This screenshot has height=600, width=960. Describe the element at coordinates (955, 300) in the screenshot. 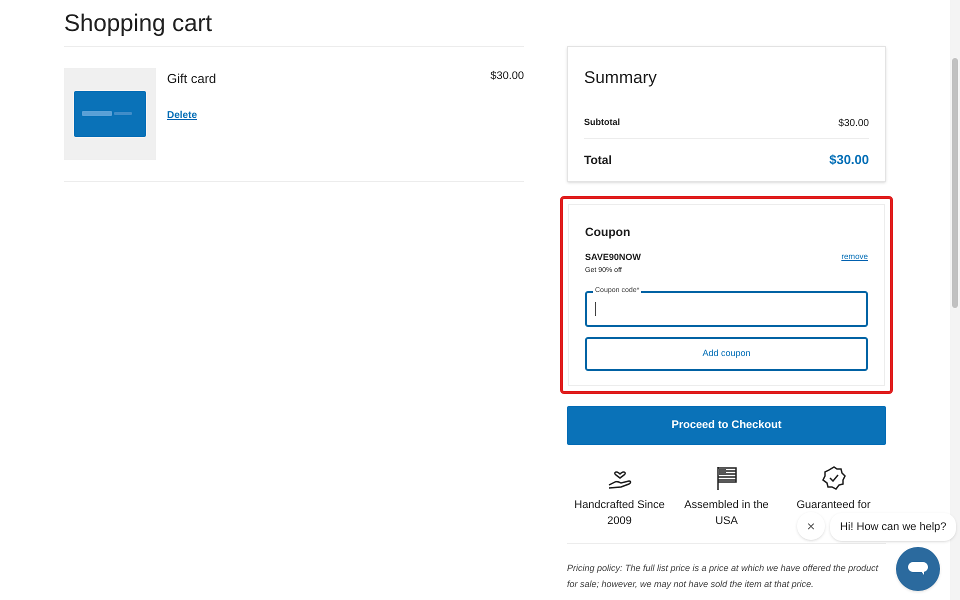

I see `scrollbar` at that location.